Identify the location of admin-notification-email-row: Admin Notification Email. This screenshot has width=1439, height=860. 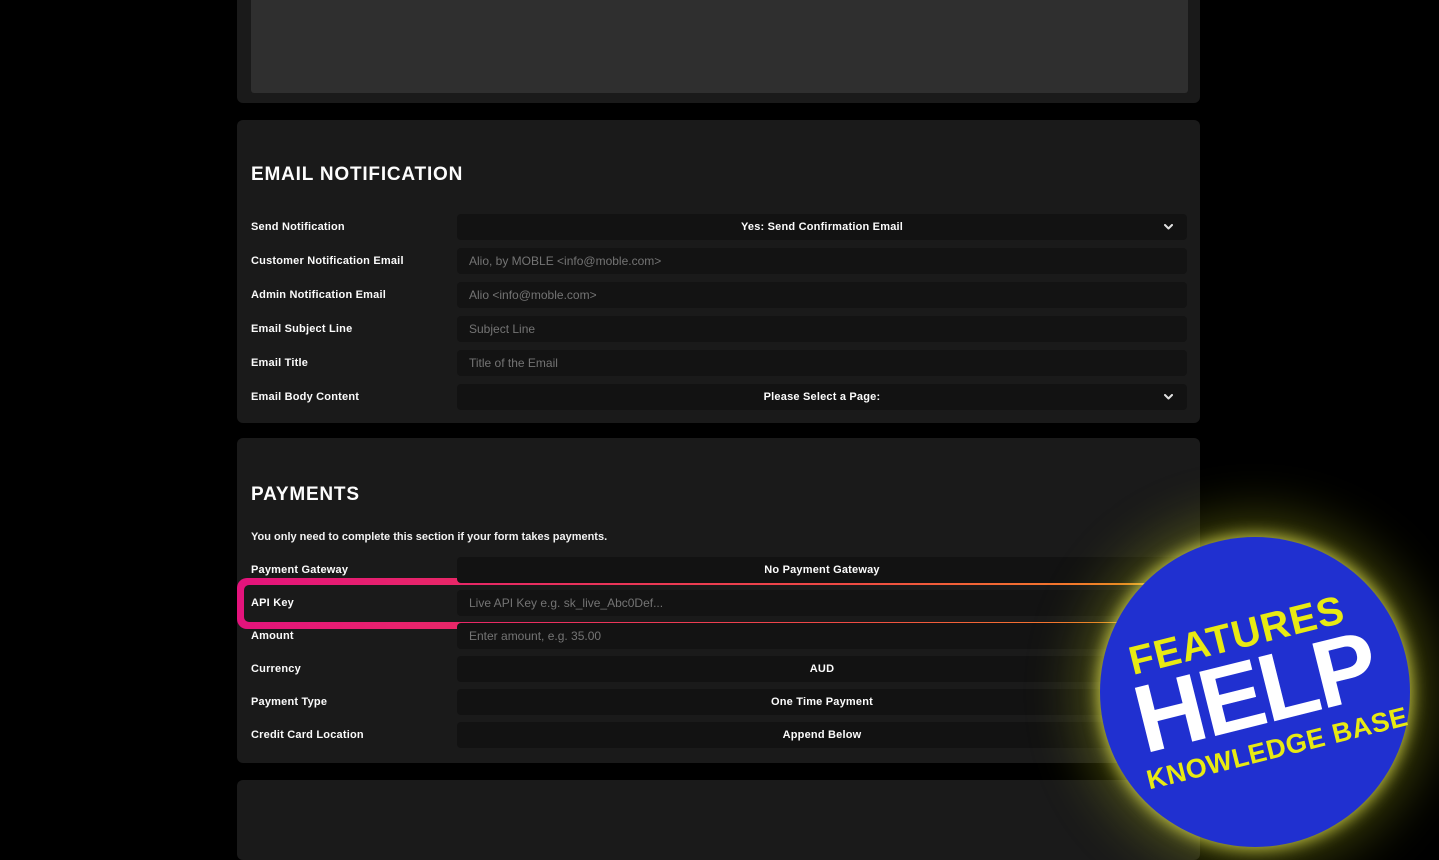
(719, 295).